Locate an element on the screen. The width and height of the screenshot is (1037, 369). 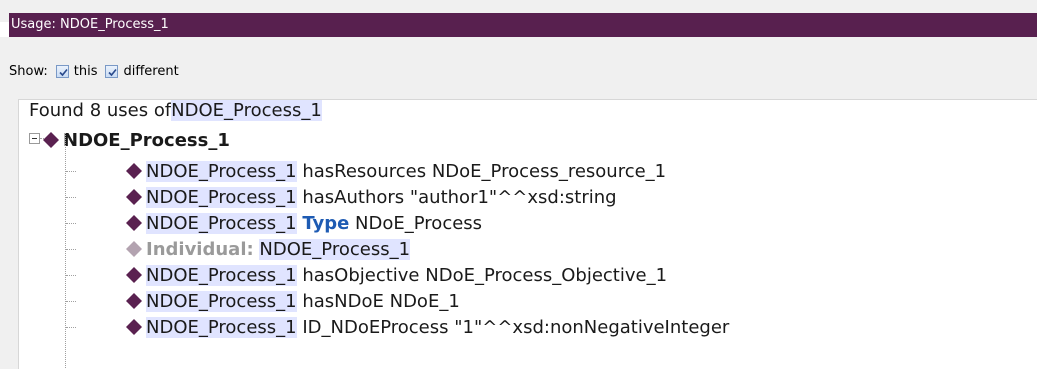
row-object: NDOE_Process_1 is located at coordinates (335, 249).